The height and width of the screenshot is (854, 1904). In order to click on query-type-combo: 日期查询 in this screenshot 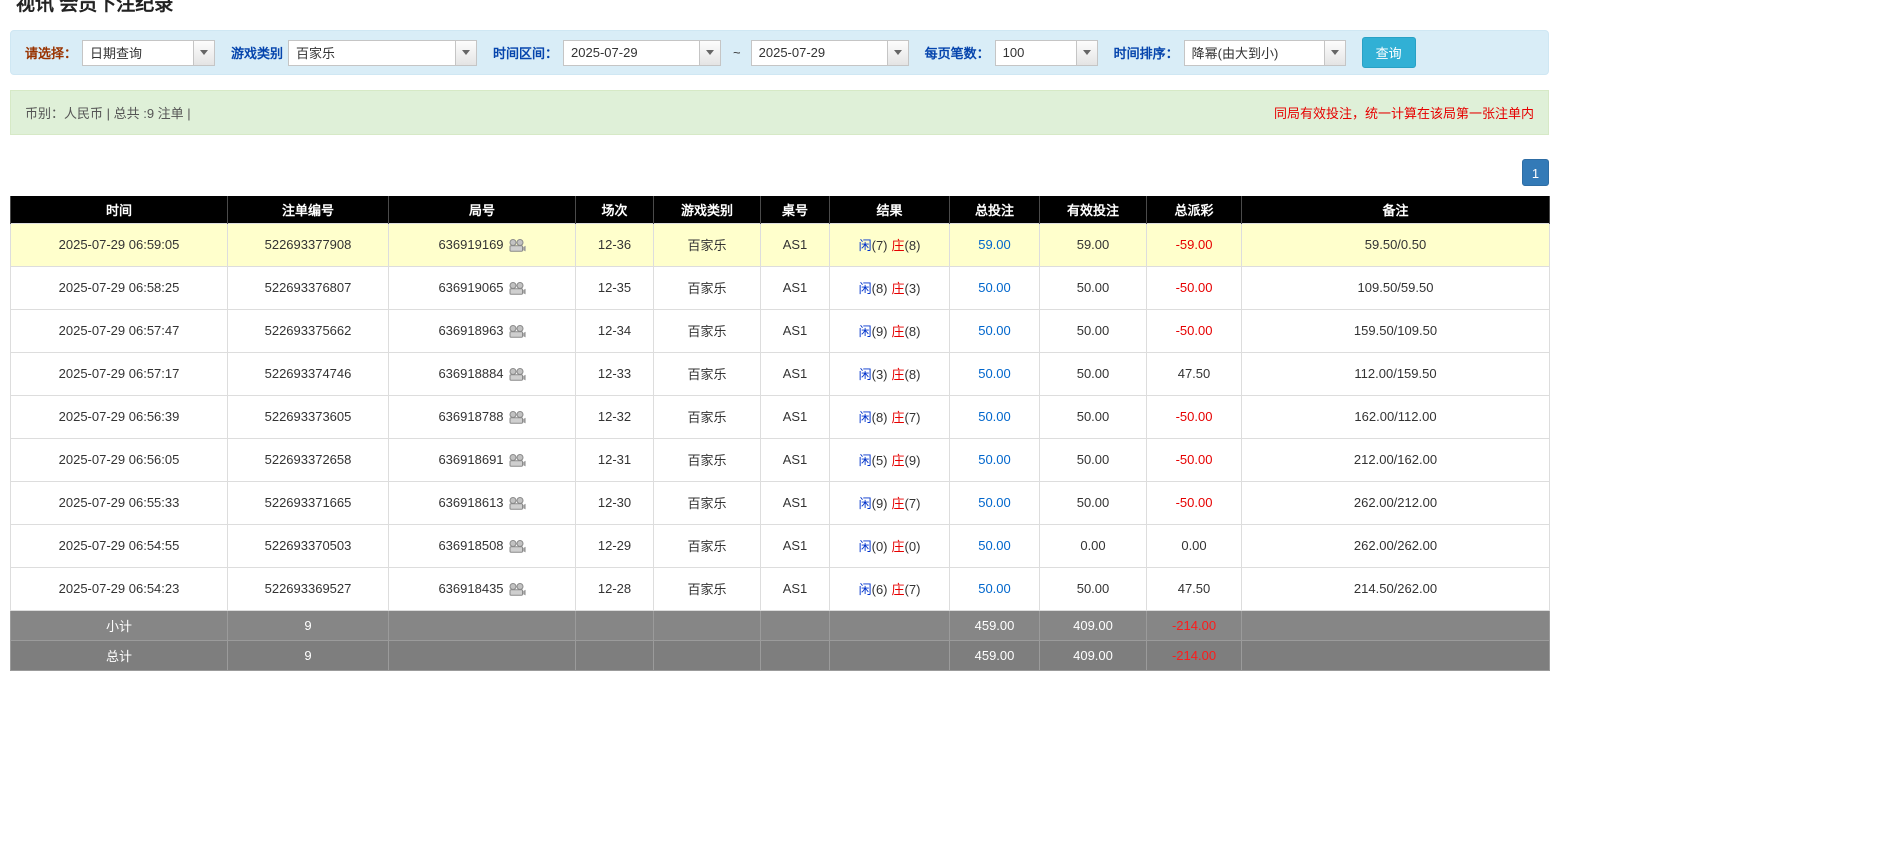, I will do `click(149, 52)`.